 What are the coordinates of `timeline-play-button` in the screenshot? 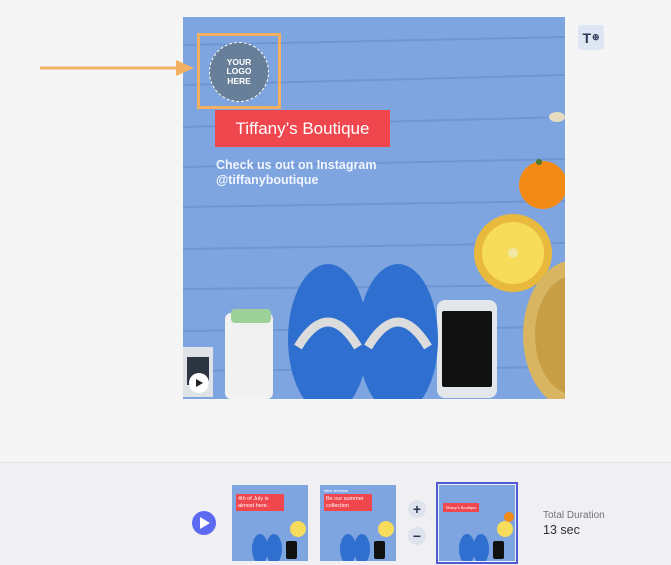 It's located at (204, 523).